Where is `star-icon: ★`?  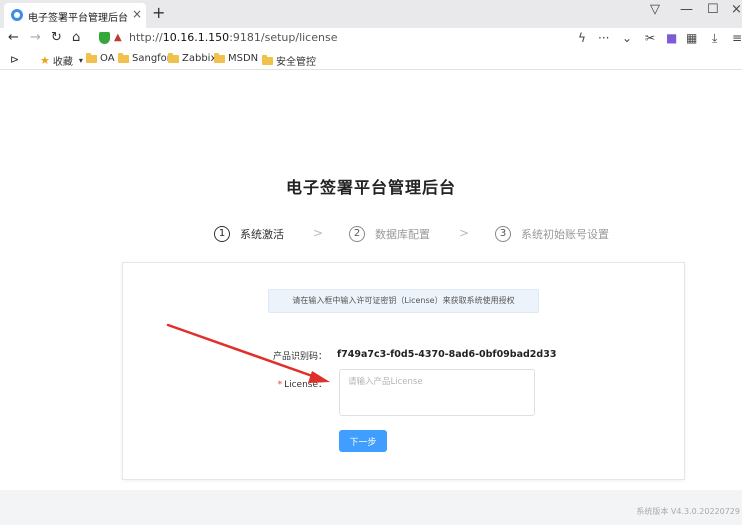 star-icon: ★ is located at coordinates (45, 60).